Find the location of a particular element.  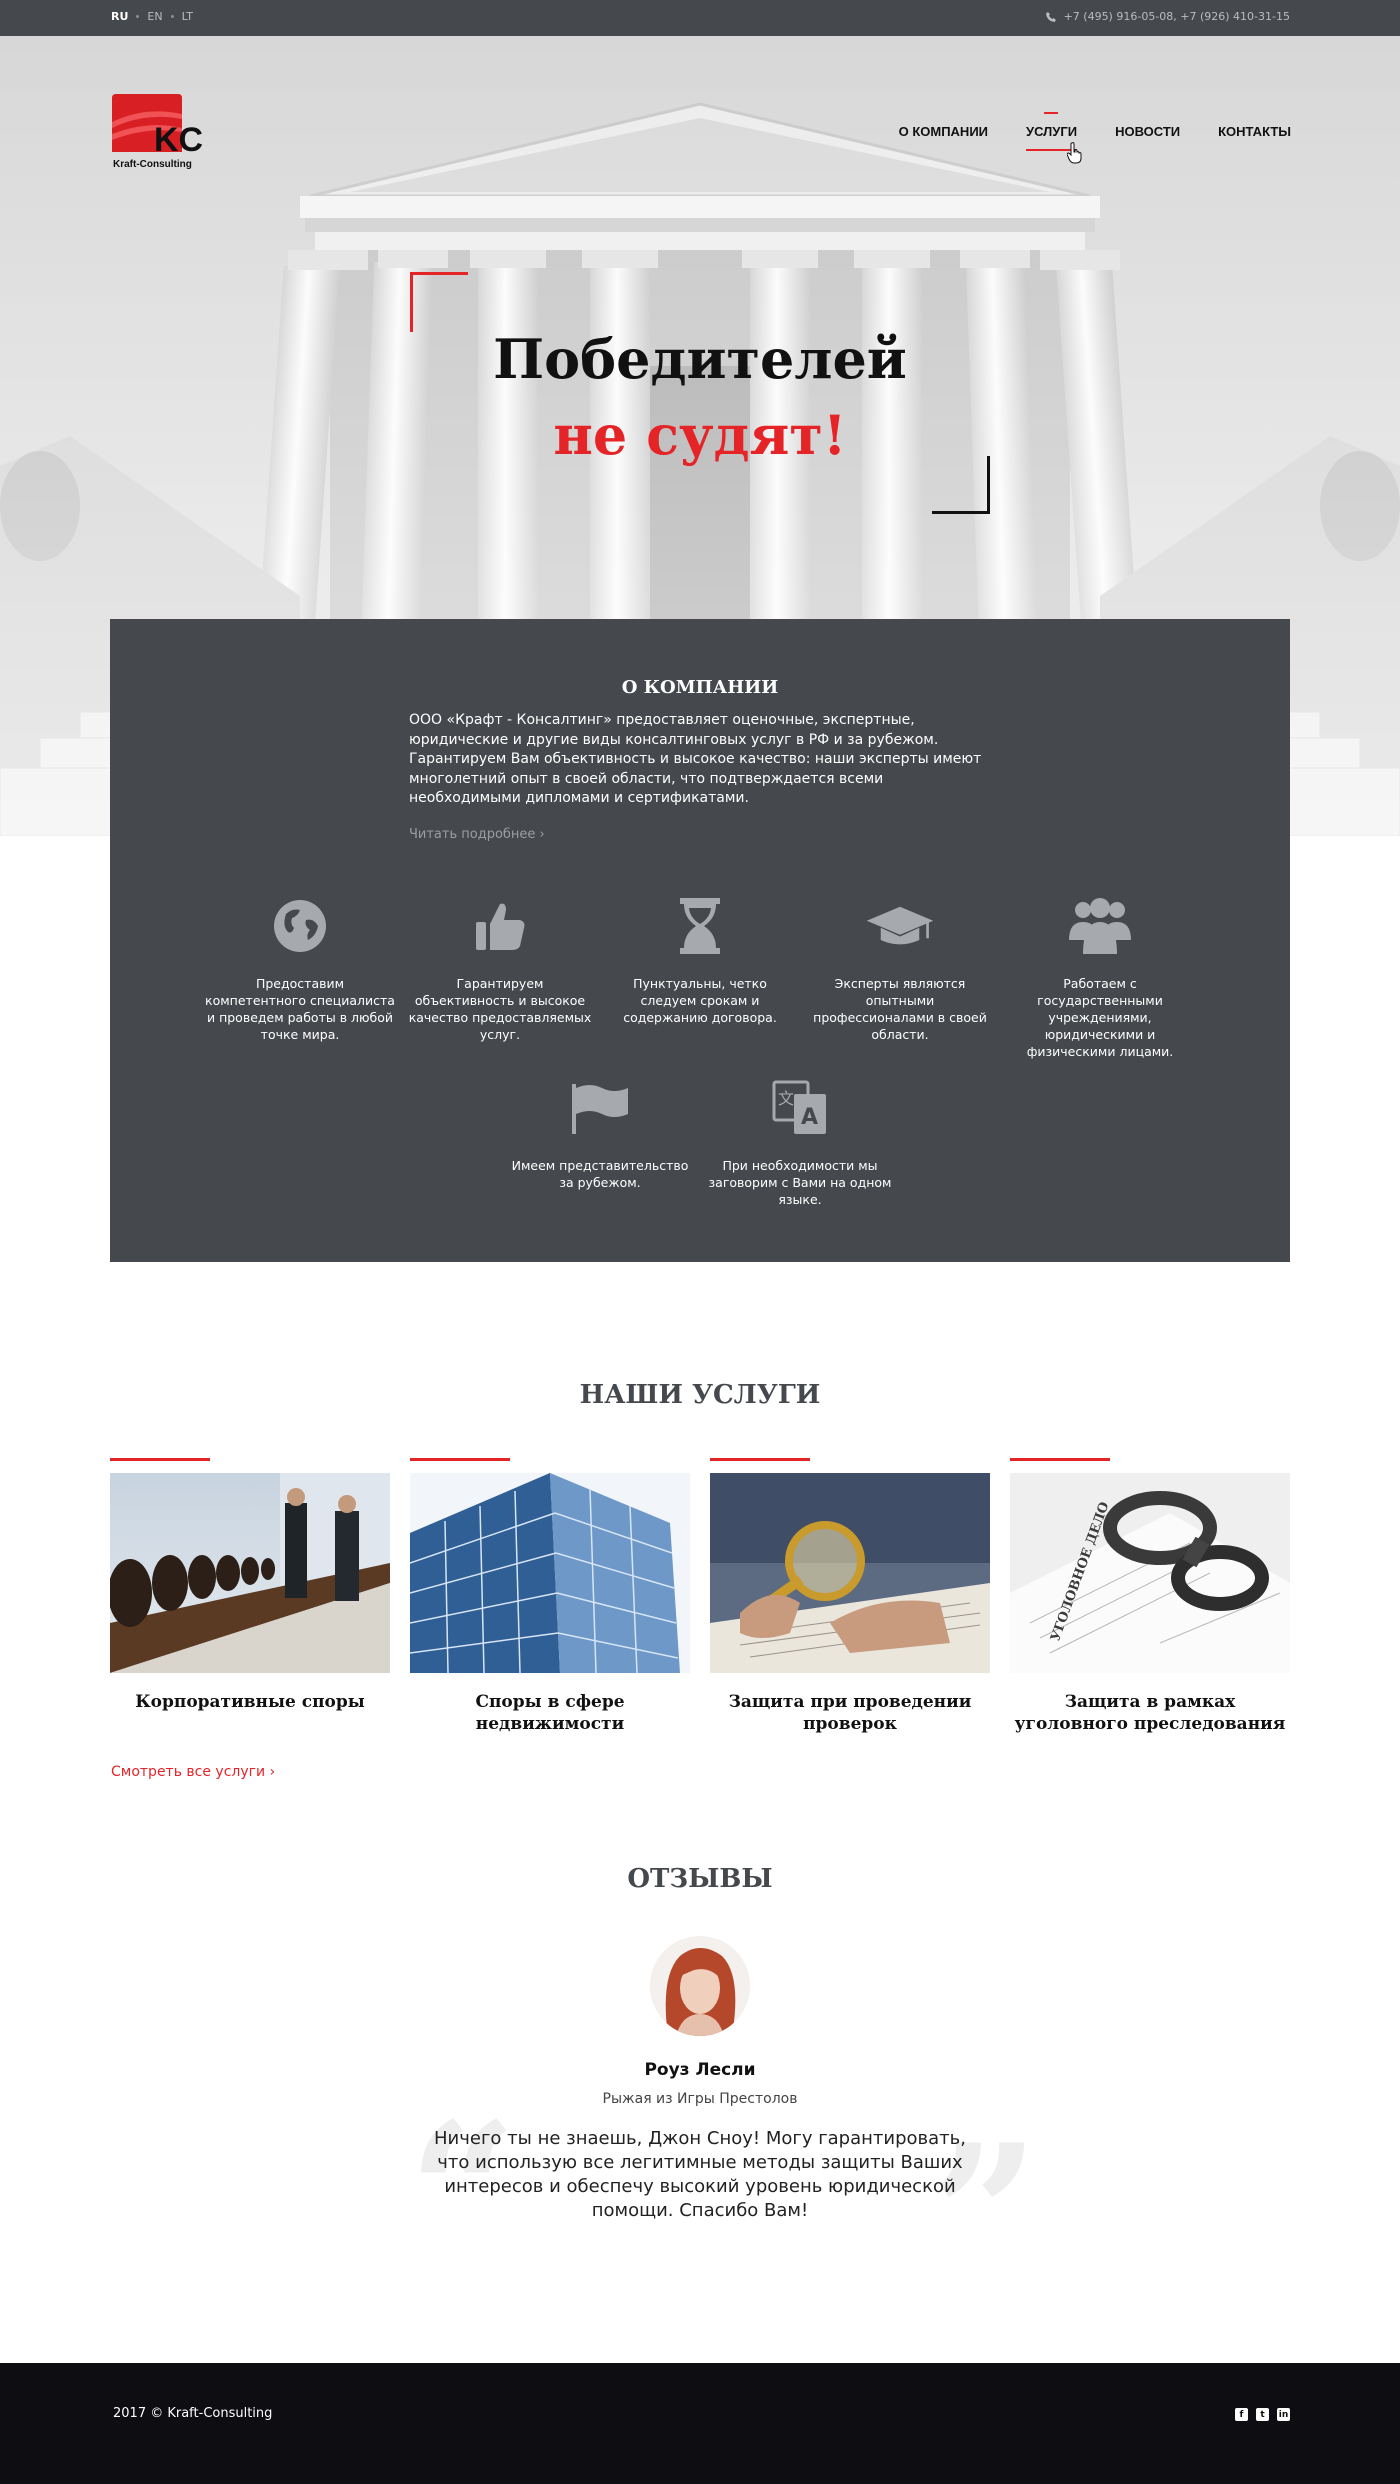

hero-title-line2: не судят! is located at coordinates (700, 435).